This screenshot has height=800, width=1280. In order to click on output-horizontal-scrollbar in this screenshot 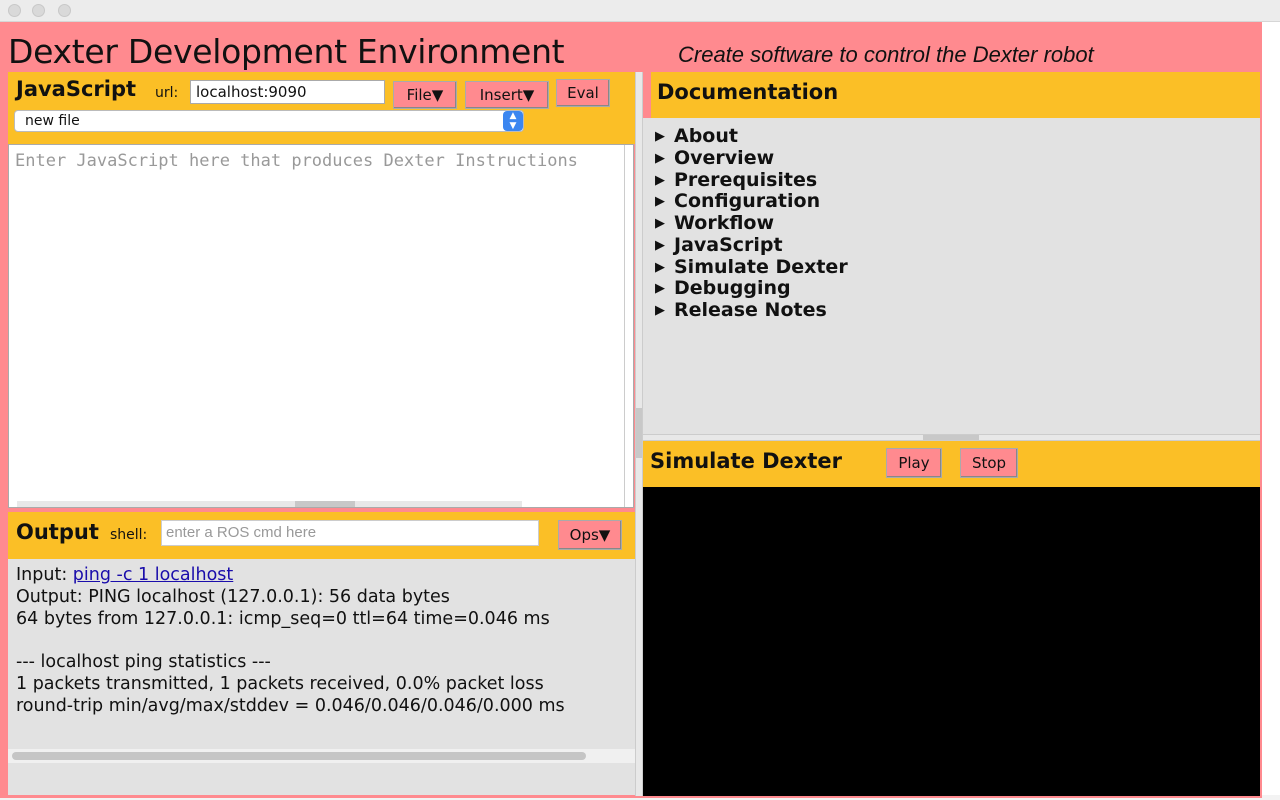, I will do `click(321, 756)`.